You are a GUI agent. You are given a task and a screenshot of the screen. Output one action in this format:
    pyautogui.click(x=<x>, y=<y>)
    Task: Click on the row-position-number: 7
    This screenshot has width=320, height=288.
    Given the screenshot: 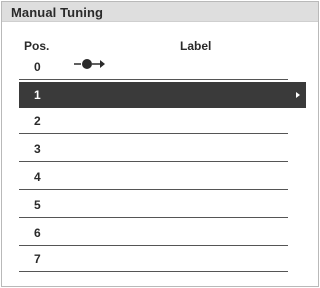 What is the action you would take?
    pyautogui.click(x=37, y=259)
    